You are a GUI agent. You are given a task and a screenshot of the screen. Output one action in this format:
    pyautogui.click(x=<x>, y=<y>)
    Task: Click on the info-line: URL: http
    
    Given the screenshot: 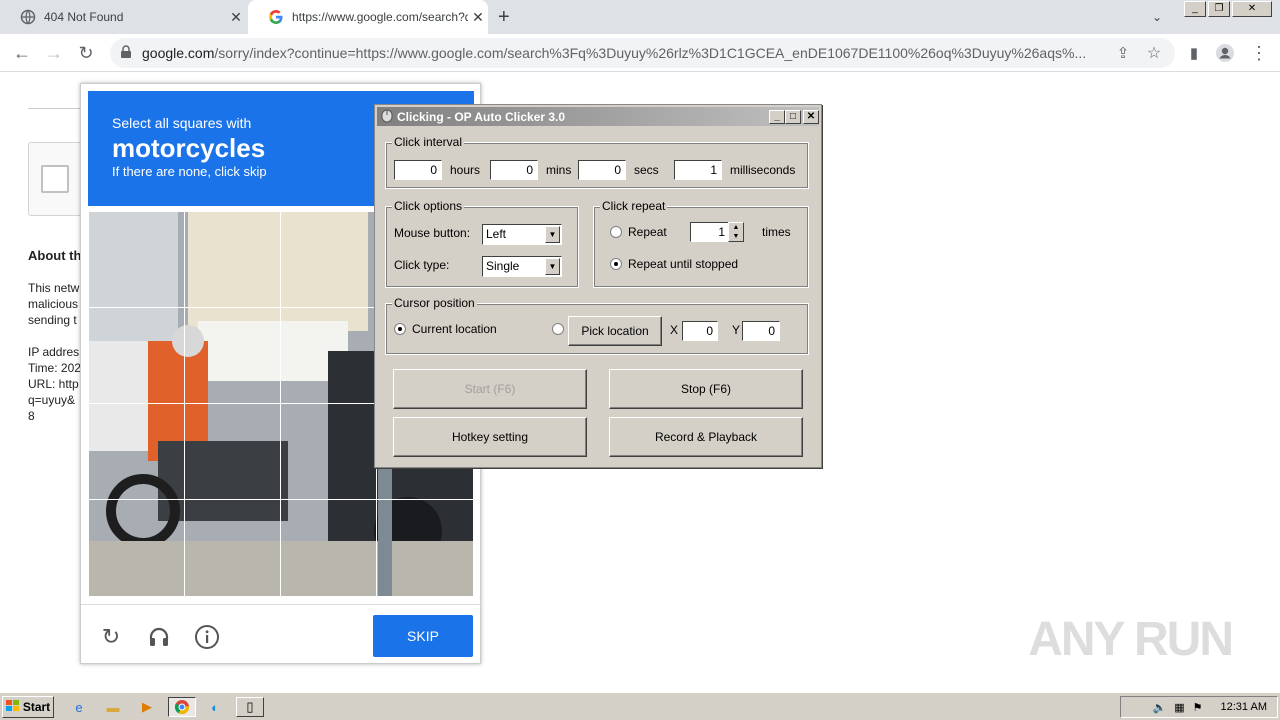 What is the action you would take?
    pyautogui.click(x=53, y=384)
    